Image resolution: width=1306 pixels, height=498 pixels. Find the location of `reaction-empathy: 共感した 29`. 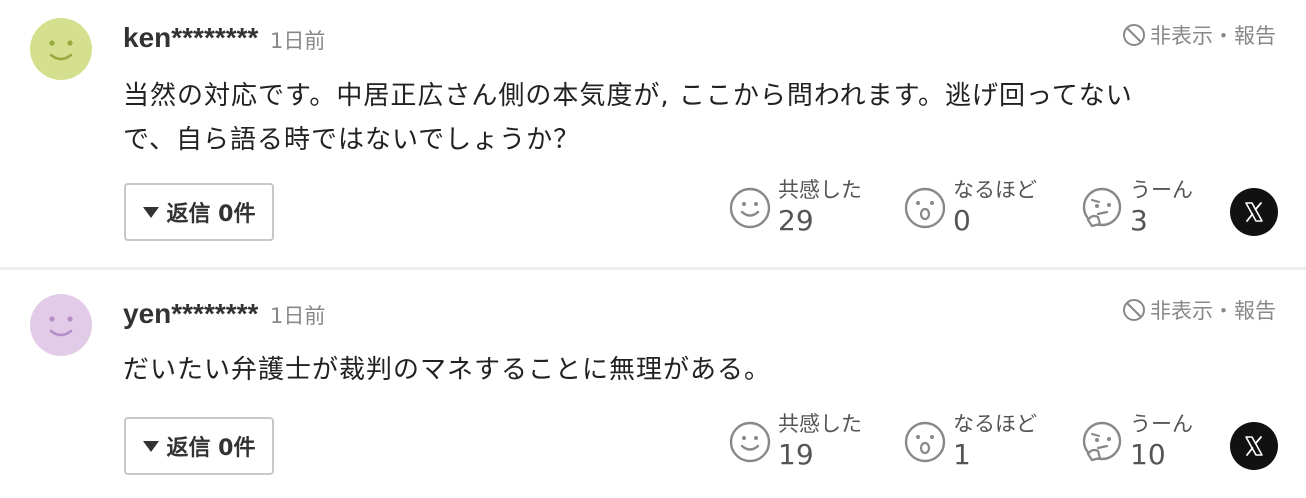

reaction-empathy: 共感した 29 is located at coordinates (795, 207).